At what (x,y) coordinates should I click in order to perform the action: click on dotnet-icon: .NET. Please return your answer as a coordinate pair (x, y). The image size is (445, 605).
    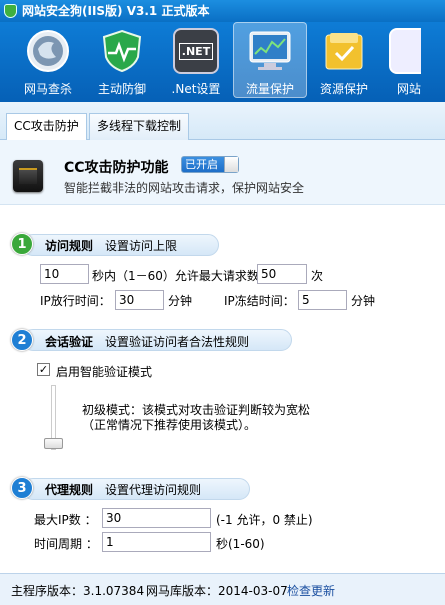
    Looking at the image, I should click on (196, 51).